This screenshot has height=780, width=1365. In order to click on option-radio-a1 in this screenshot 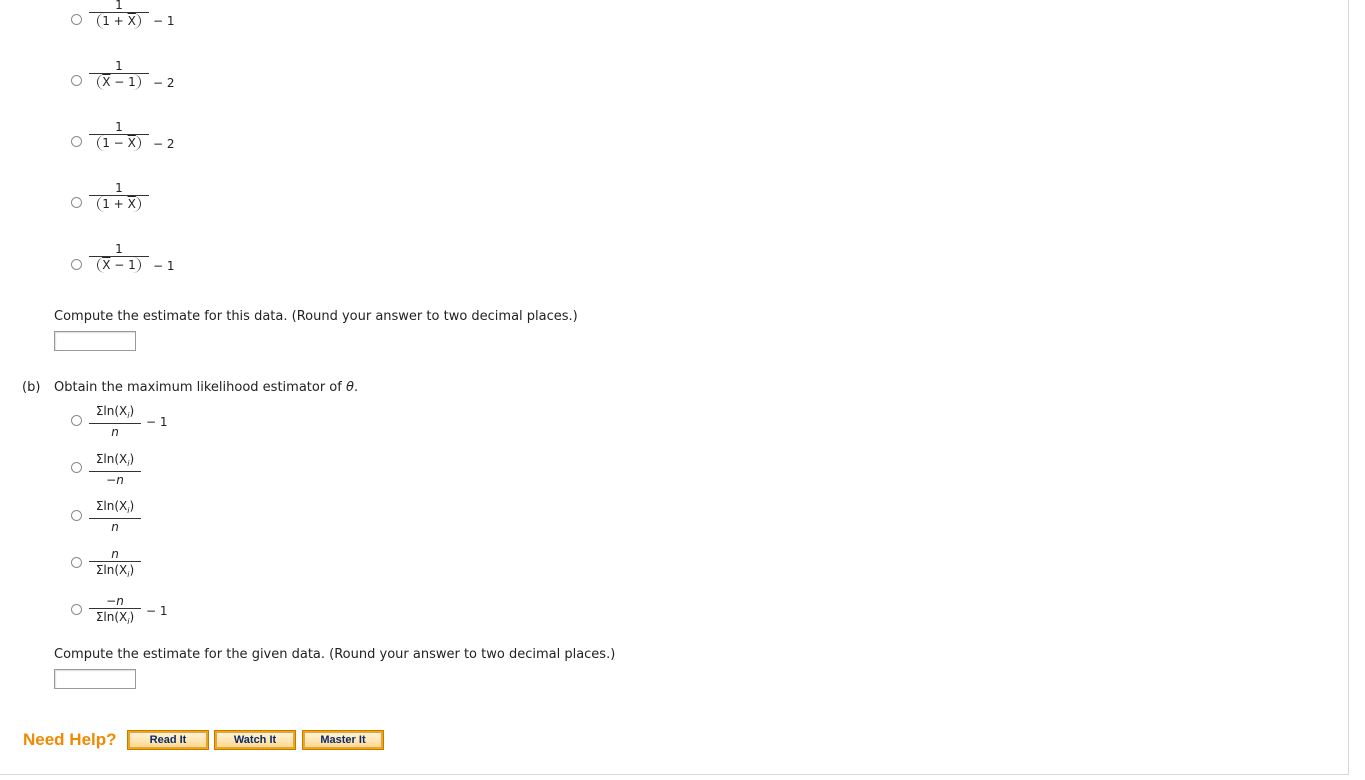, I will do `click(76, 19)`.